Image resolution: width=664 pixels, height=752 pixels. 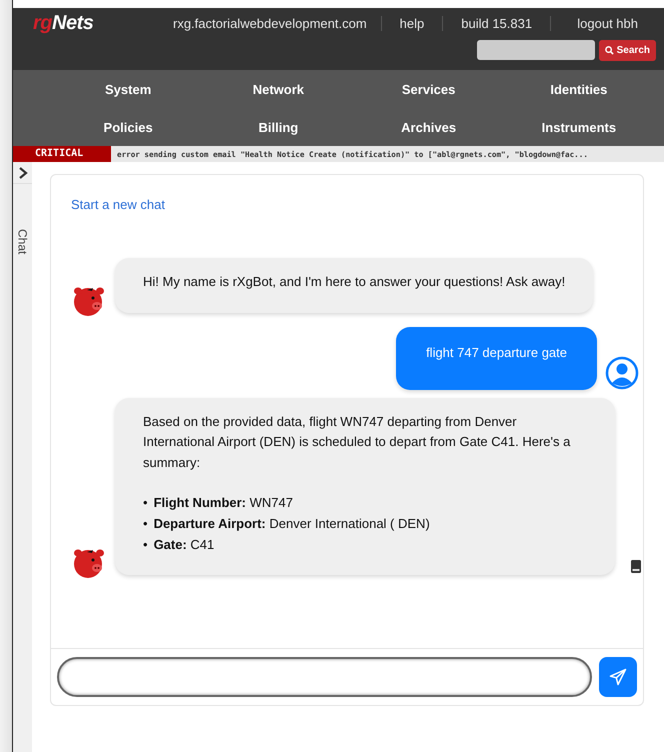 I want to click on nav-item: Policies, so click(x=128, y=127).